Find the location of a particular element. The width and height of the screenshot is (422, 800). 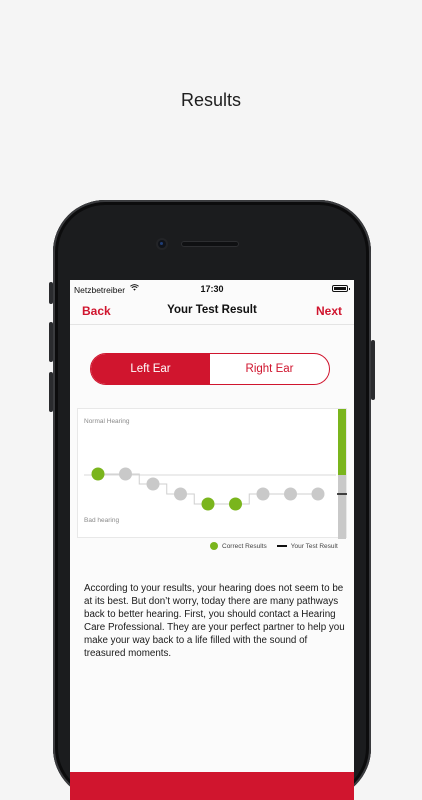

bad-hearing-label: Bad hearing is located at coordinates (101, 520).